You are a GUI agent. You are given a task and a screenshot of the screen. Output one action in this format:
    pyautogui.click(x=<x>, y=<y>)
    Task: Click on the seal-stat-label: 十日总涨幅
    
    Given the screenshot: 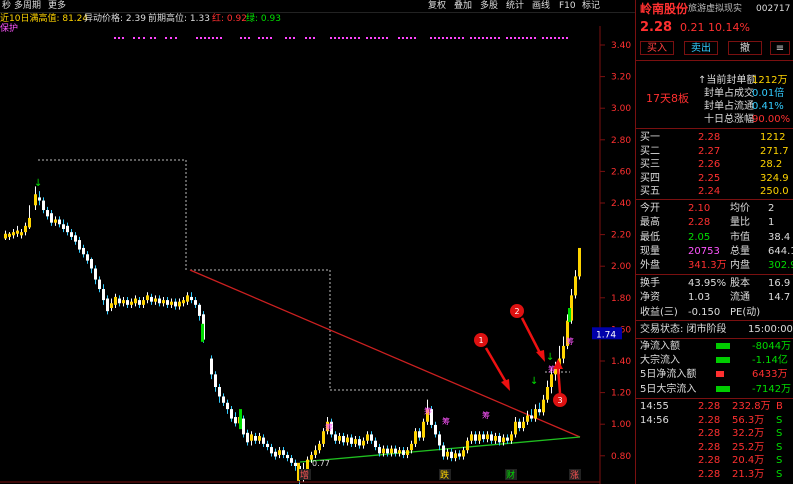 What is the action you would take?
    pyautogui.click(x=729, y=119)
    